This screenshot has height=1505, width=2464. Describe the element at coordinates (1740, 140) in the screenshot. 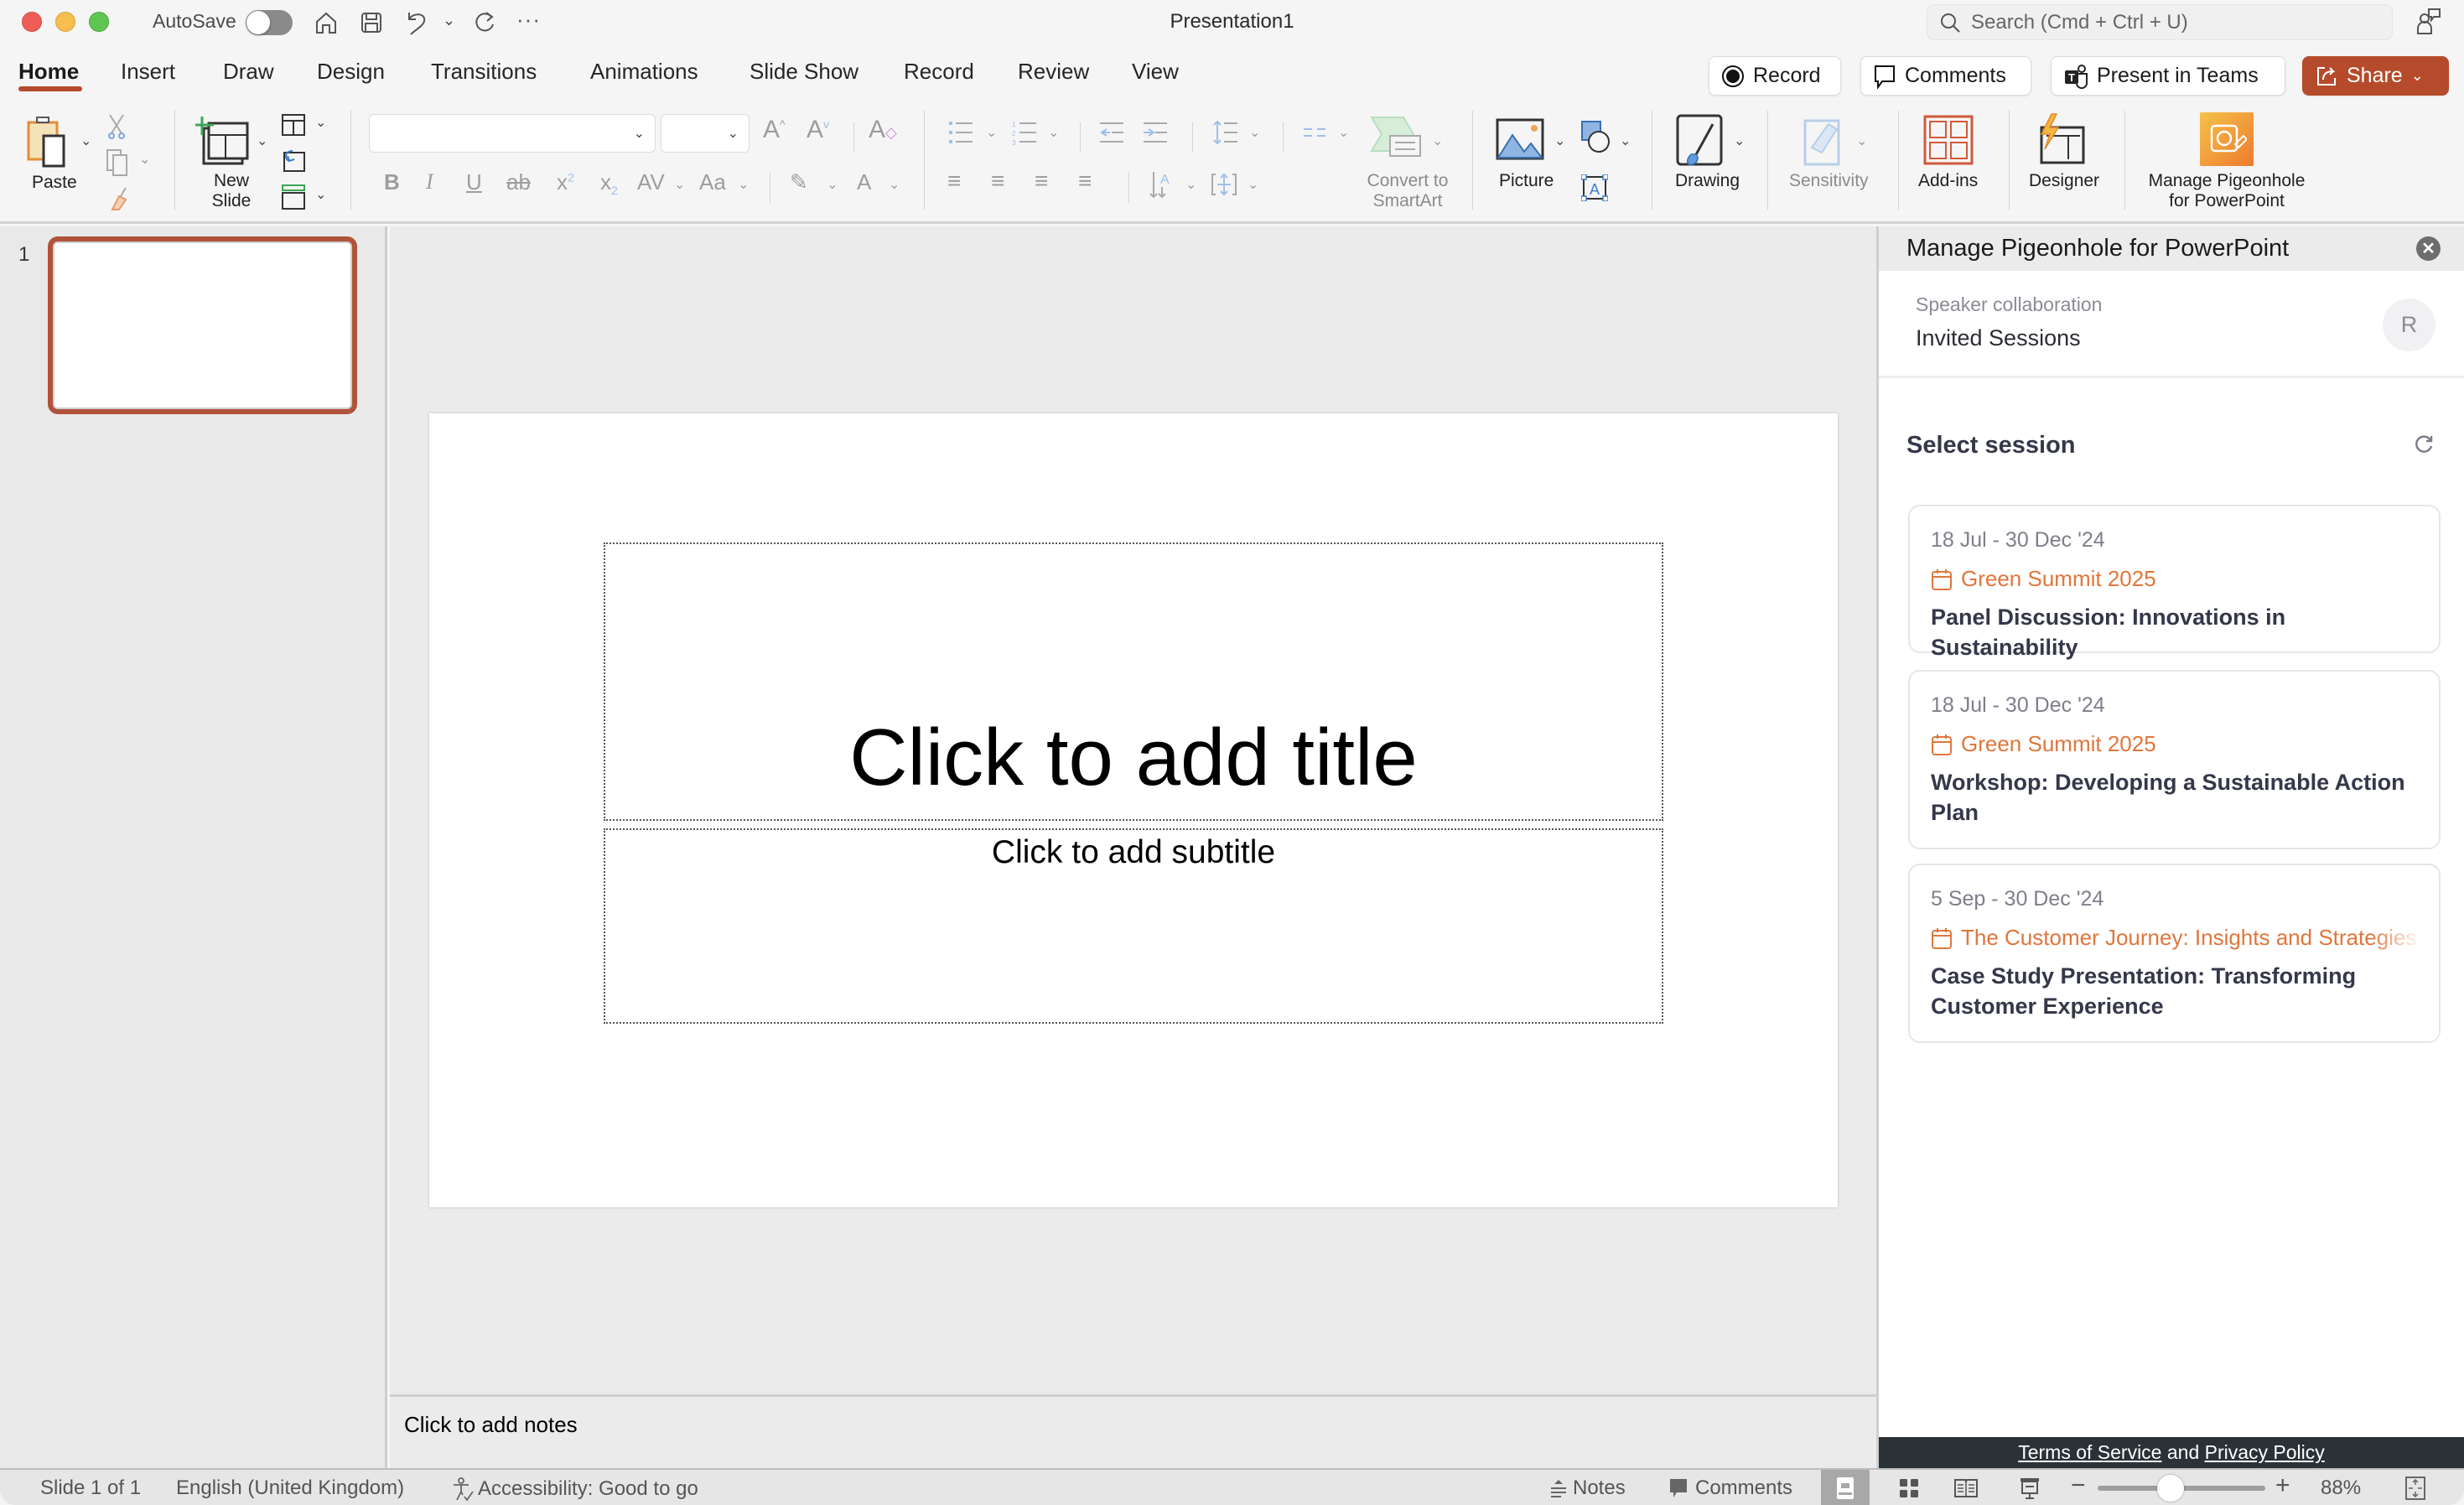

I see `drawing-dropdown-icon: ⌄` at that location.